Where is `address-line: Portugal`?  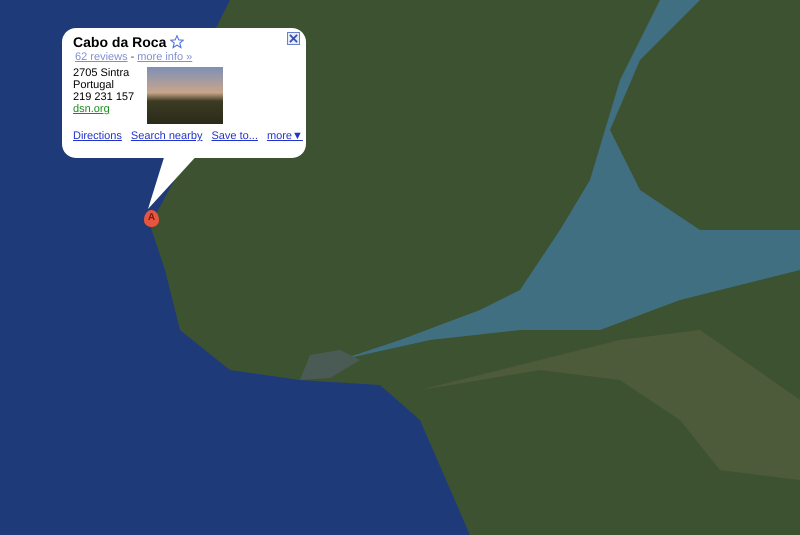
address-line: Portugal is located at coordinates (94, 85).